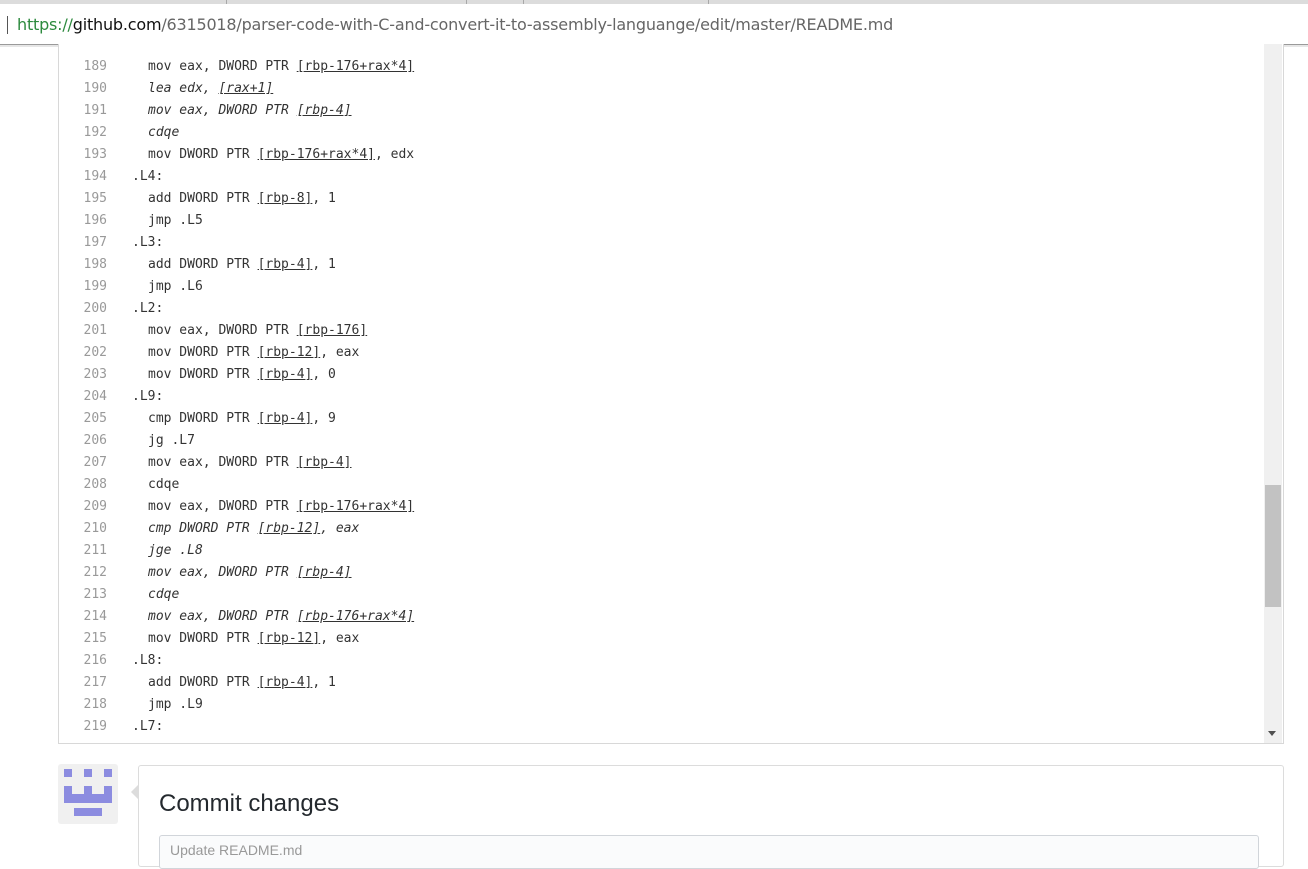 The width and height of the screenshot is (1308, 869). I want to click on code-line: 200 .L2:, so click(659, 309).